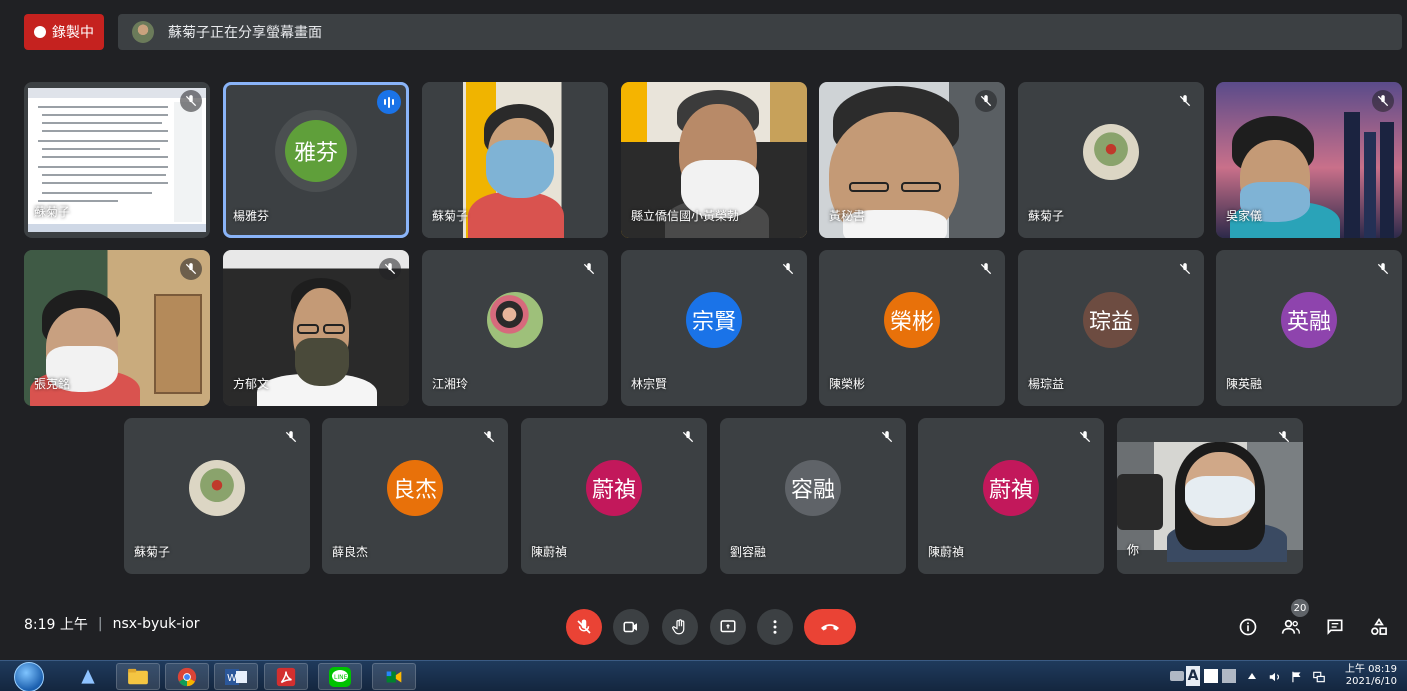  I want to click on videocam-icon, so click(630, 627).